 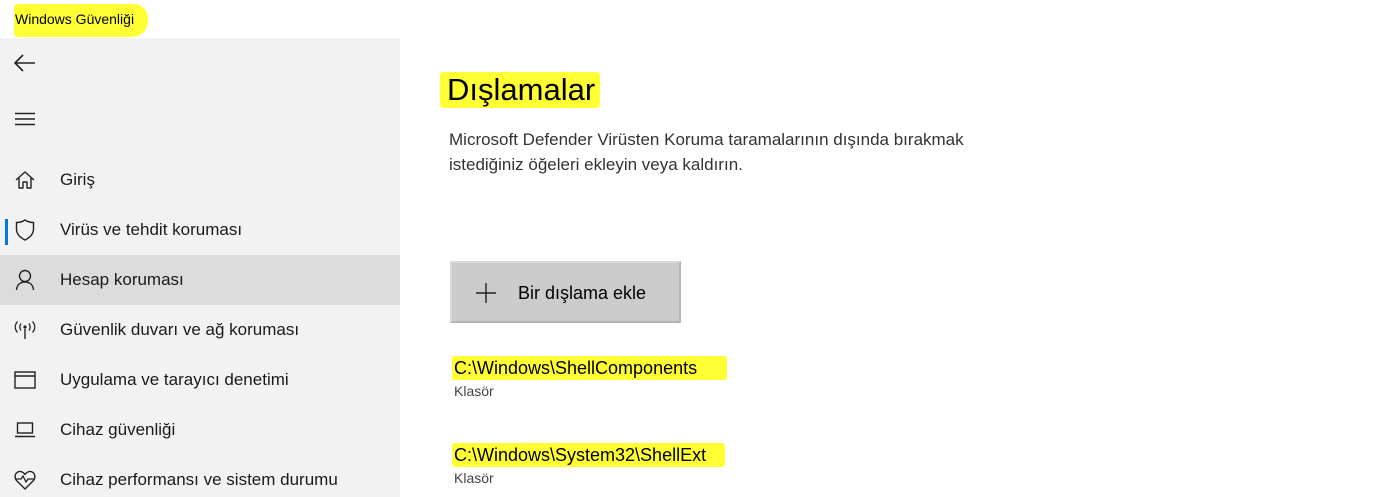 What do you see at coordinates (6, 232) in the screenshot?
I see `active-indicator` at bounding box center [6, 232].